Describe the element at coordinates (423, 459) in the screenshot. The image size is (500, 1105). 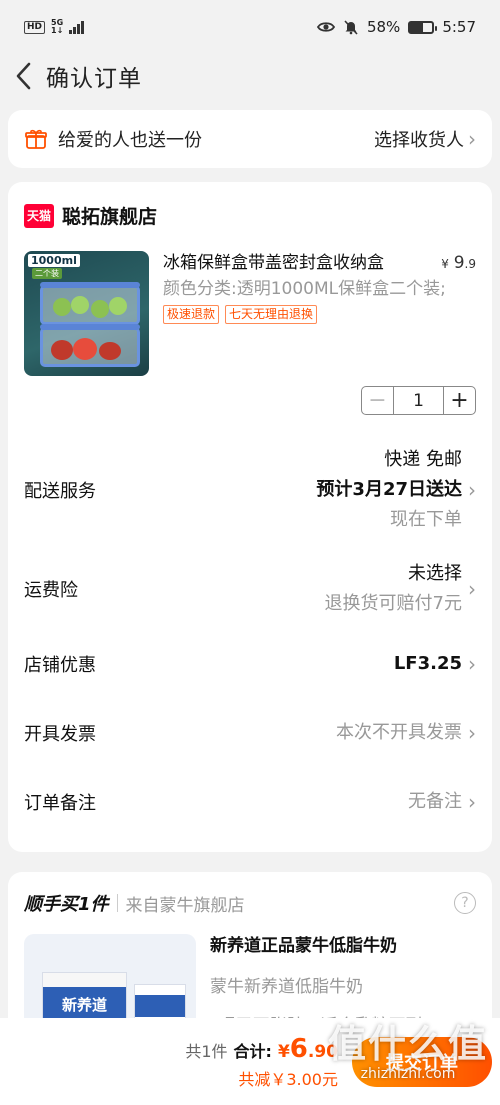
I see `delivery-method: 快递 免邮` at that location.